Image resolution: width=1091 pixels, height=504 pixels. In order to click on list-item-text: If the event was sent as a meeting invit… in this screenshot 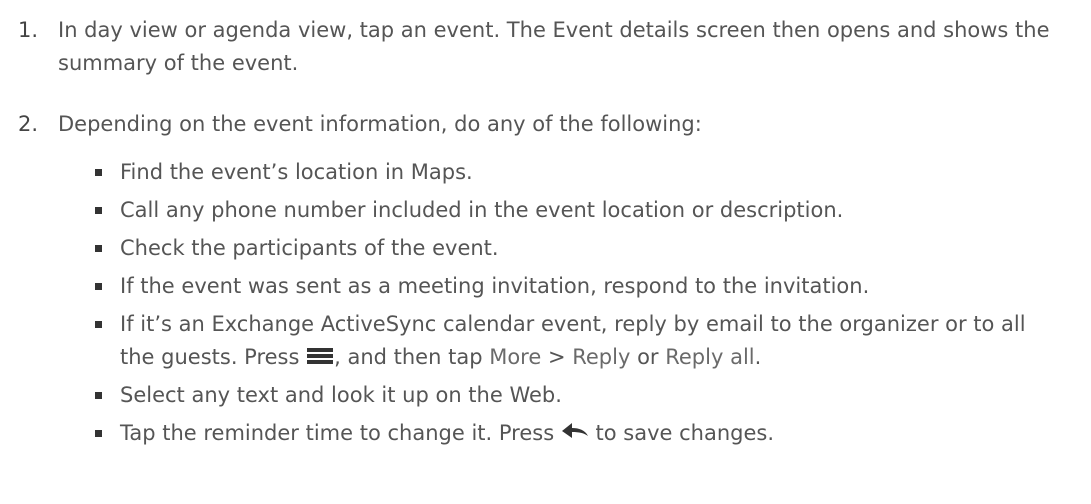, I will do `click(495, 286)`.